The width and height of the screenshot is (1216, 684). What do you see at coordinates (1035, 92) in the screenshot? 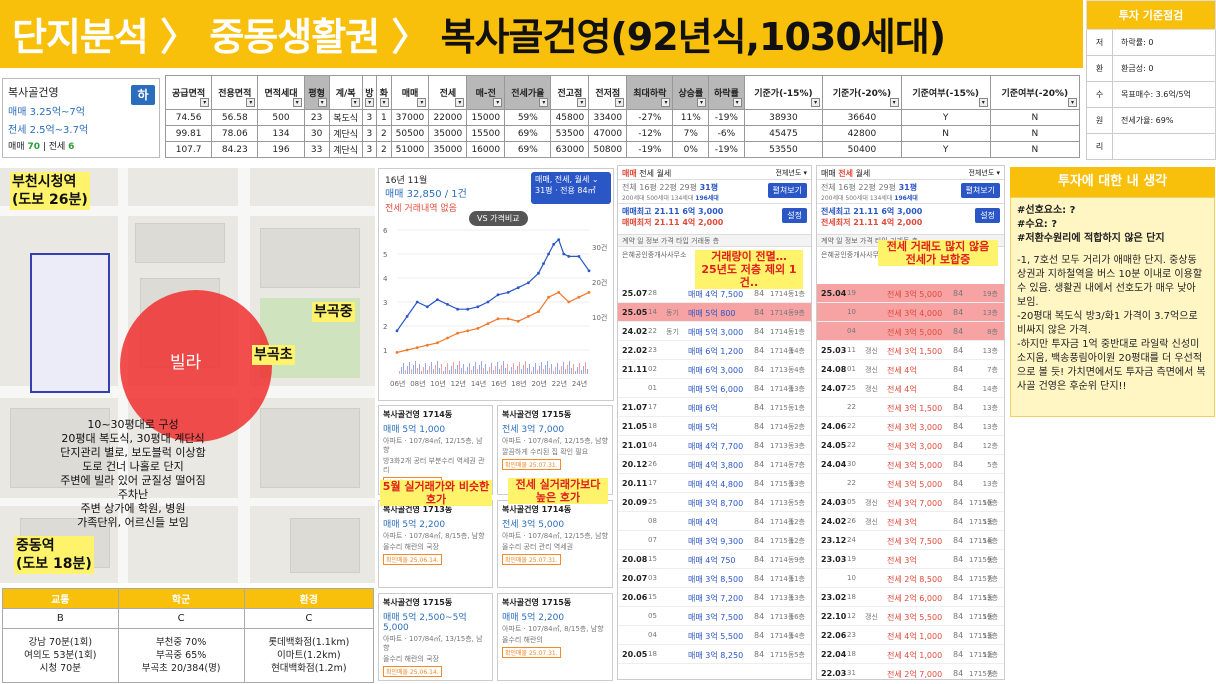
I see `table-header-cell: 기준여부(-20%) ▾` at bounding box center [1035, 92].